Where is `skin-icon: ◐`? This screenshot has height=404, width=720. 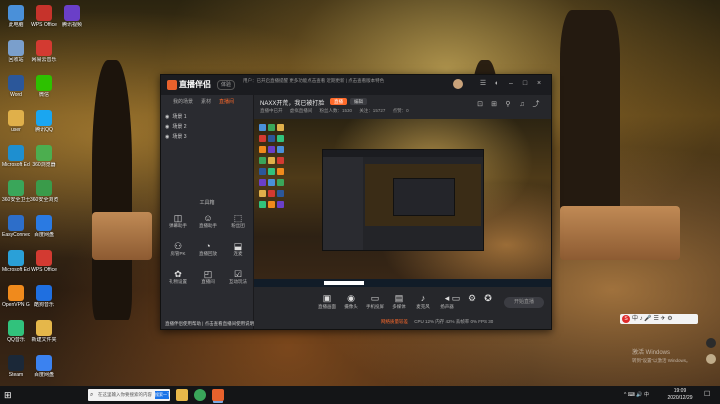 skin-icon: ◐ is located at coordinates (497, 84).